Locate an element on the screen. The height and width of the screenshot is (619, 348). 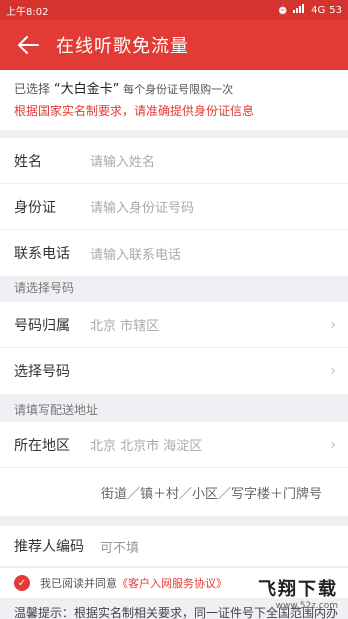
referrer-input: 可不填 is located at coordinates (119, 546).